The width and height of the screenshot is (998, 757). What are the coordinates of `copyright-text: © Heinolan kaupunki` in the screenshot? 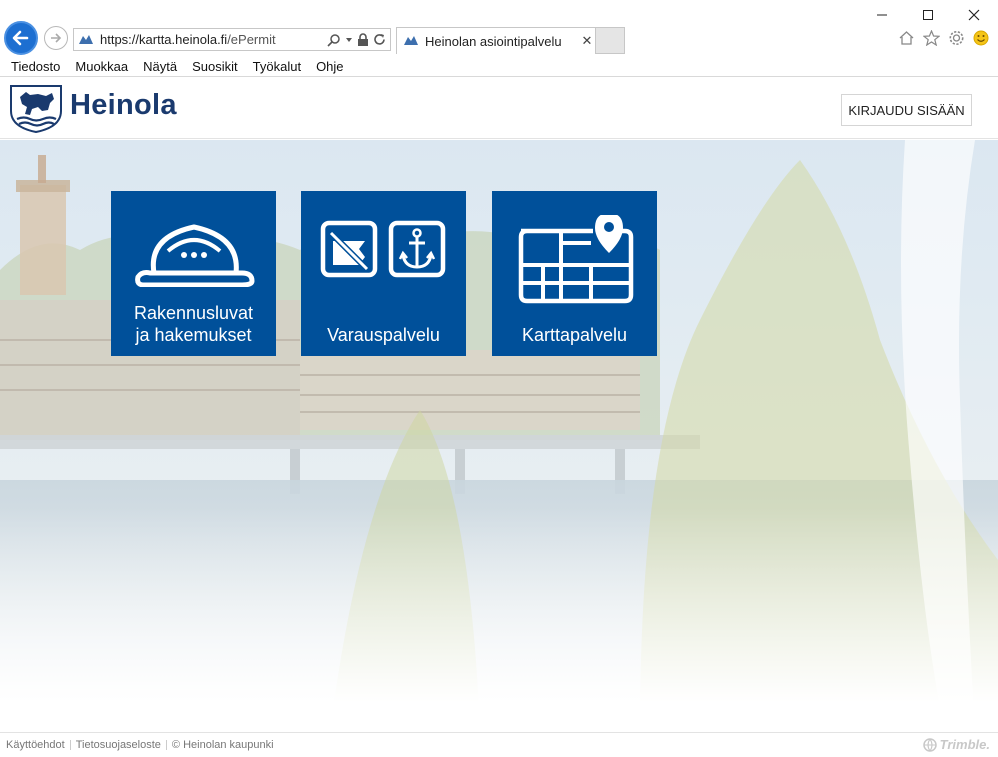 It's located at (222, 745).